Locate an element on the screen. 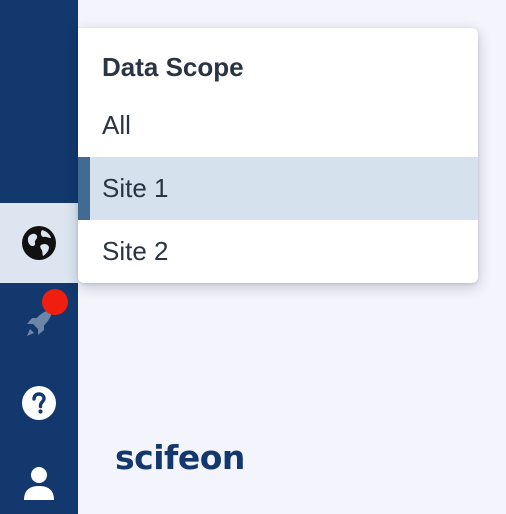 Image resolution: width=506 pixels, height=514 pixels. sidebar-item-data-scope is located at coordinates (39, 243).